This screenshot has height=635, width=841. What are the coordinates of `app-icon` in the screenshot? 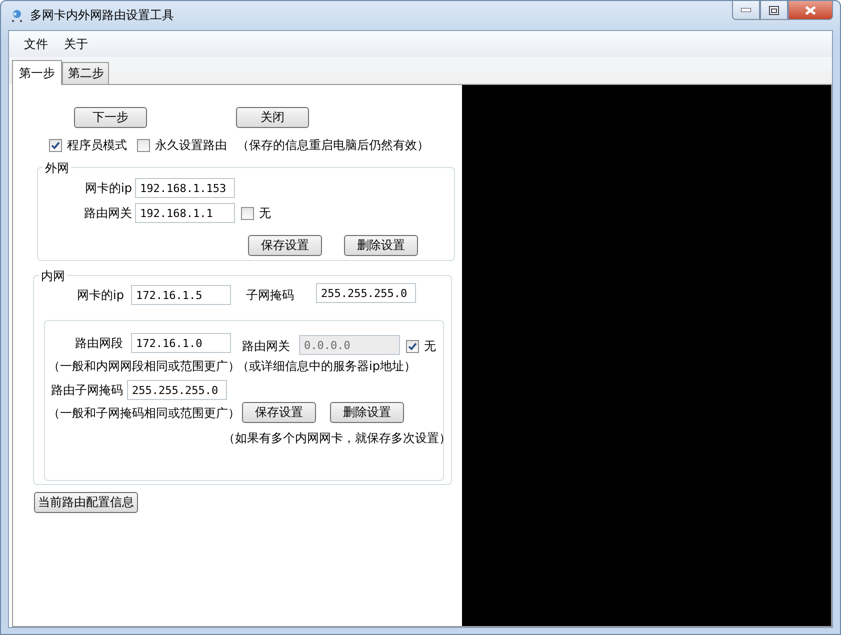 It's located at (17, 15).